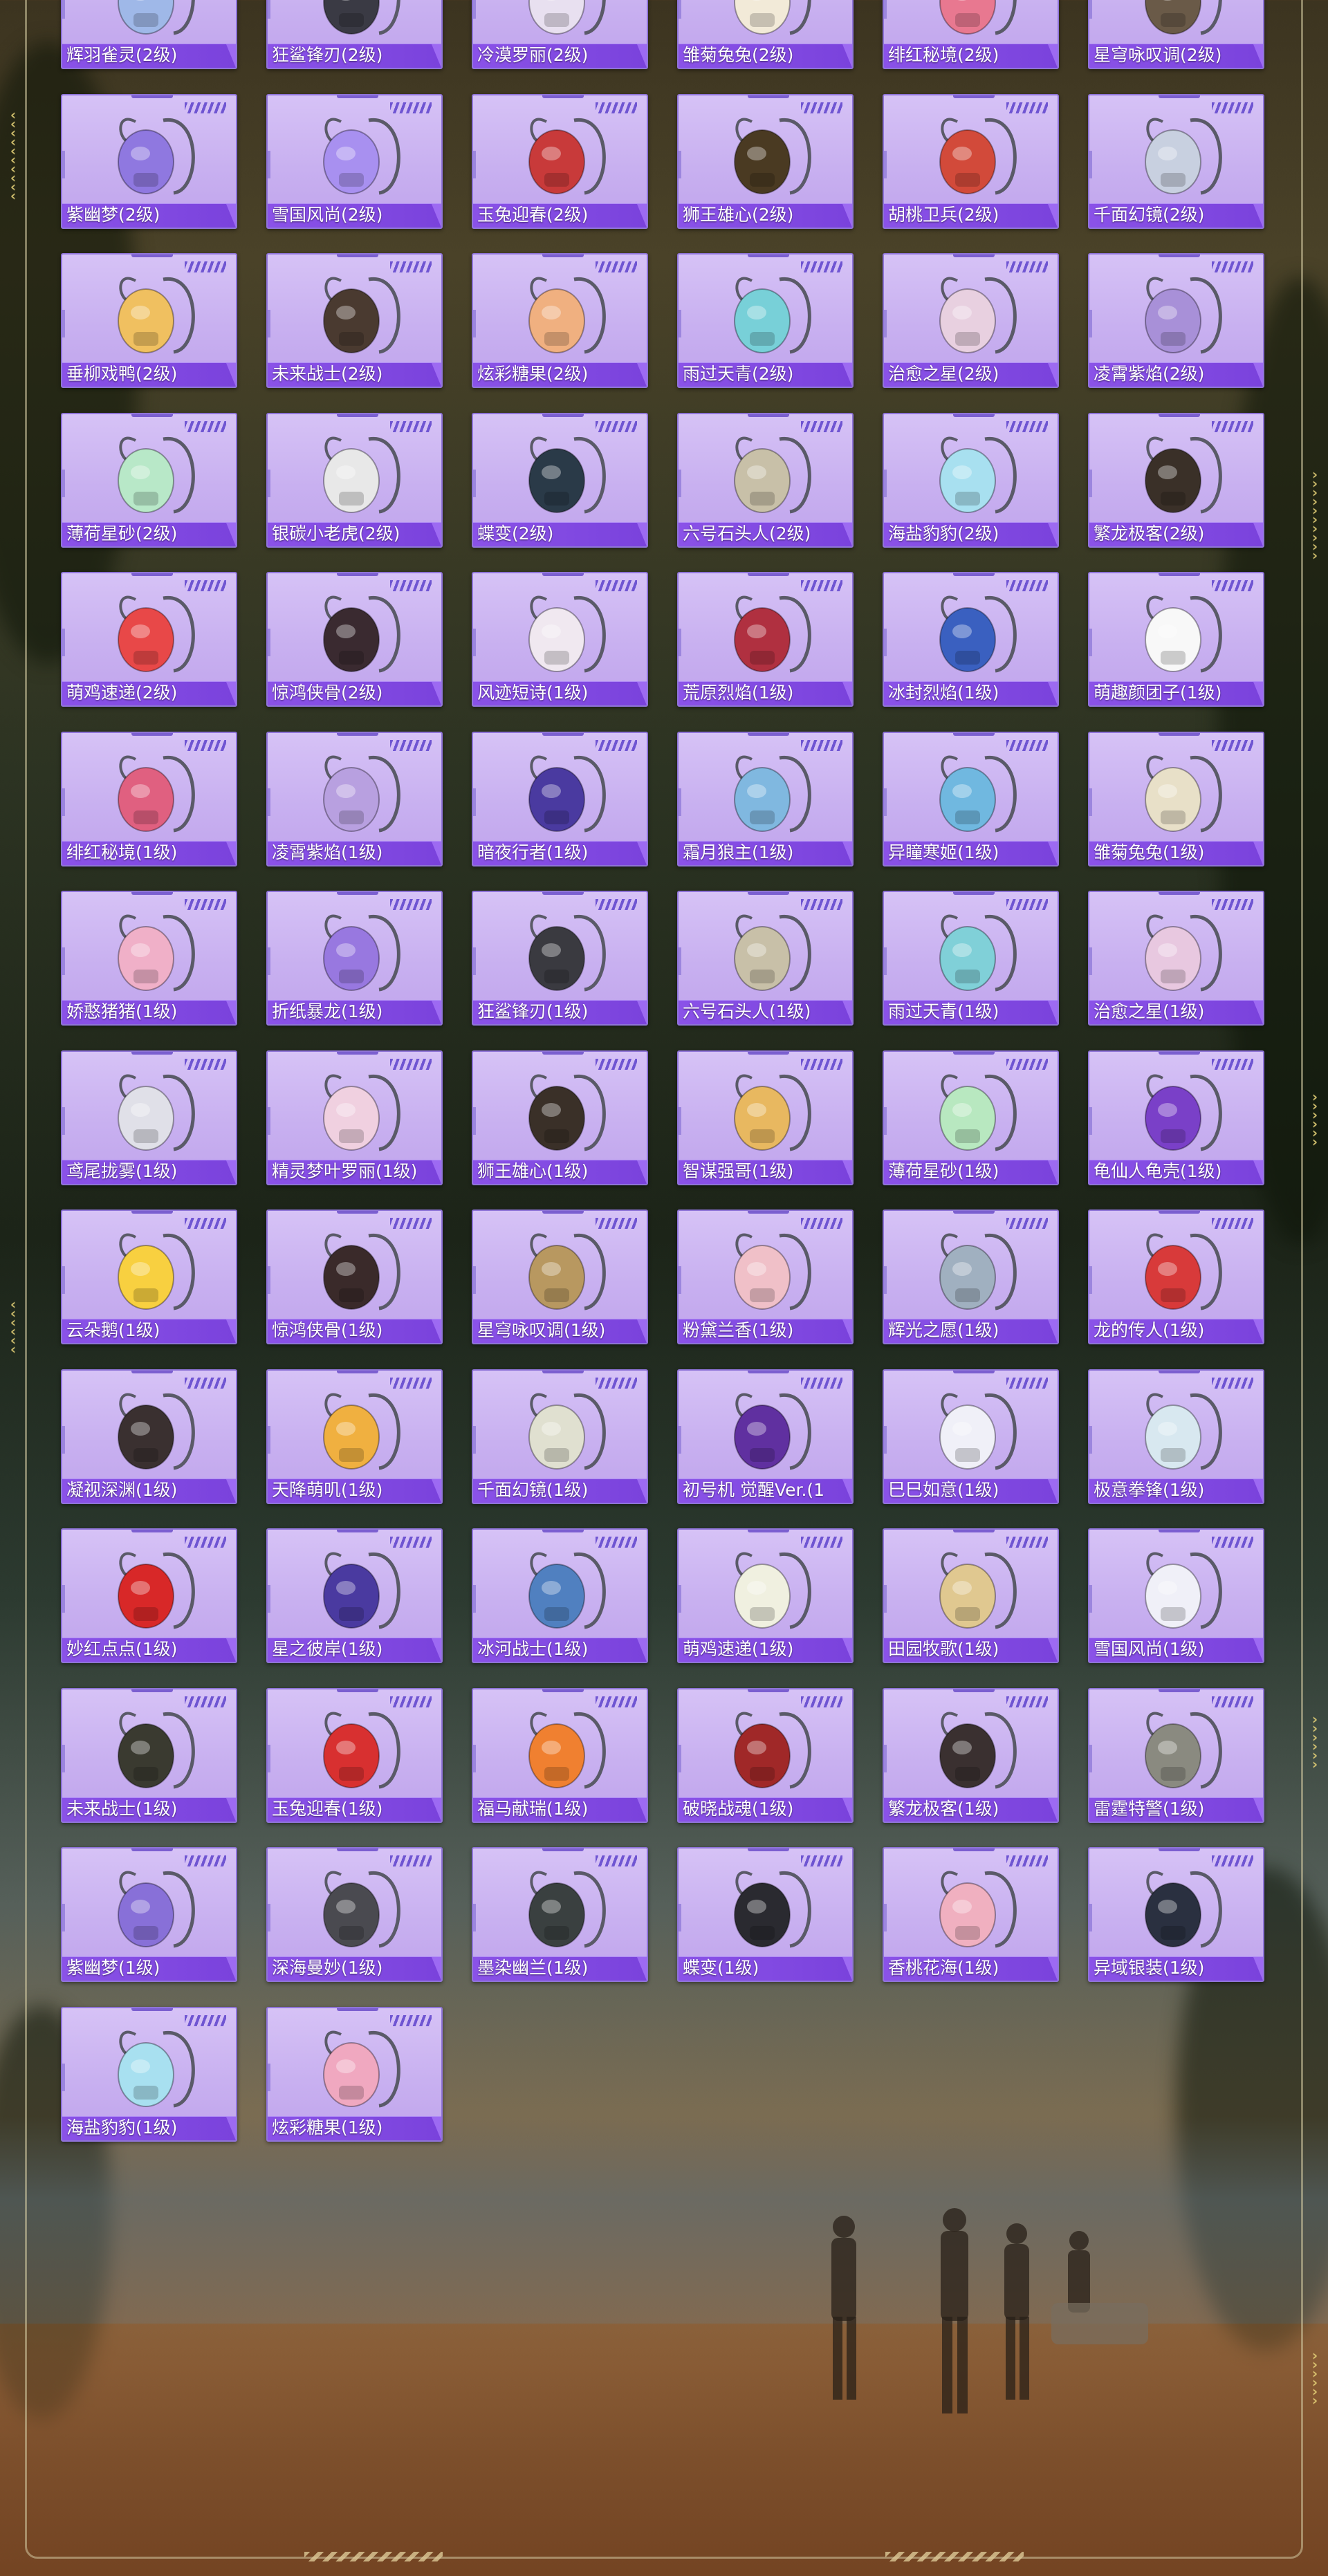 Image resolution: width=1328 pixels, height=2576 pixels. Describe the element at coordinates (354, 639) in the screenshot. I see `backpack-card: 惊鸿侠骨(2级)` at that location.